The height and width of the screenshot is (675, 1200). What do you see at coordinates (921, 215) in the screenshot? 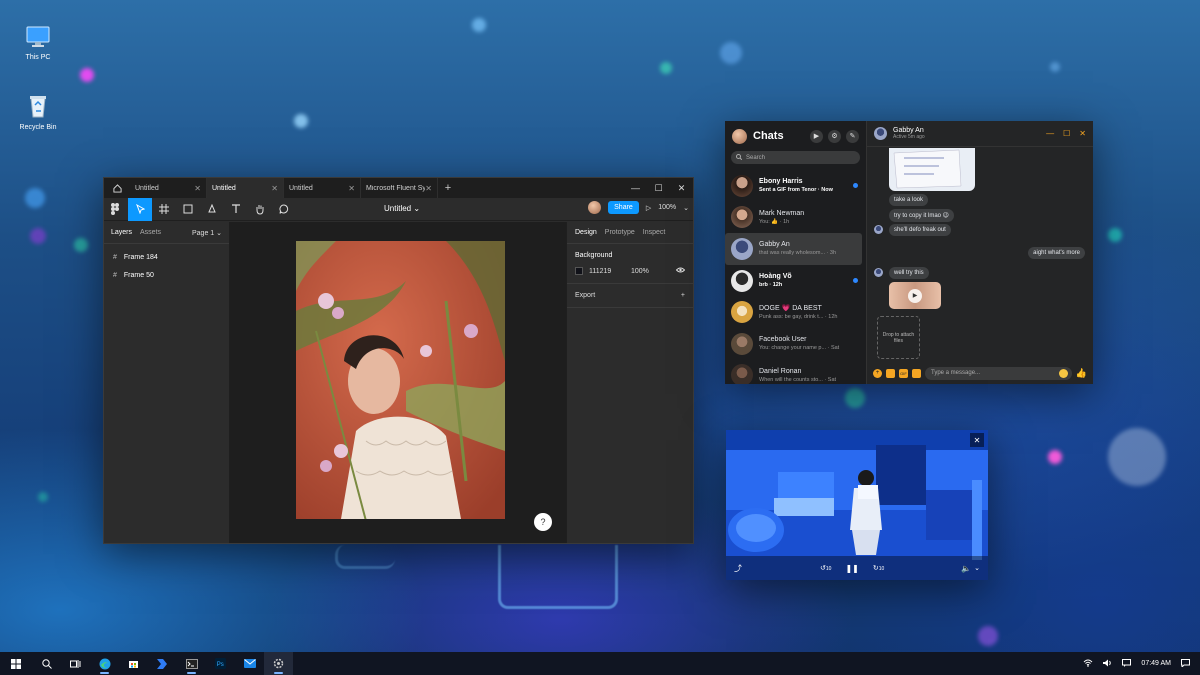
I see `message-bubble: try to copy it lmao 😉` at bounding box center [921, 215].